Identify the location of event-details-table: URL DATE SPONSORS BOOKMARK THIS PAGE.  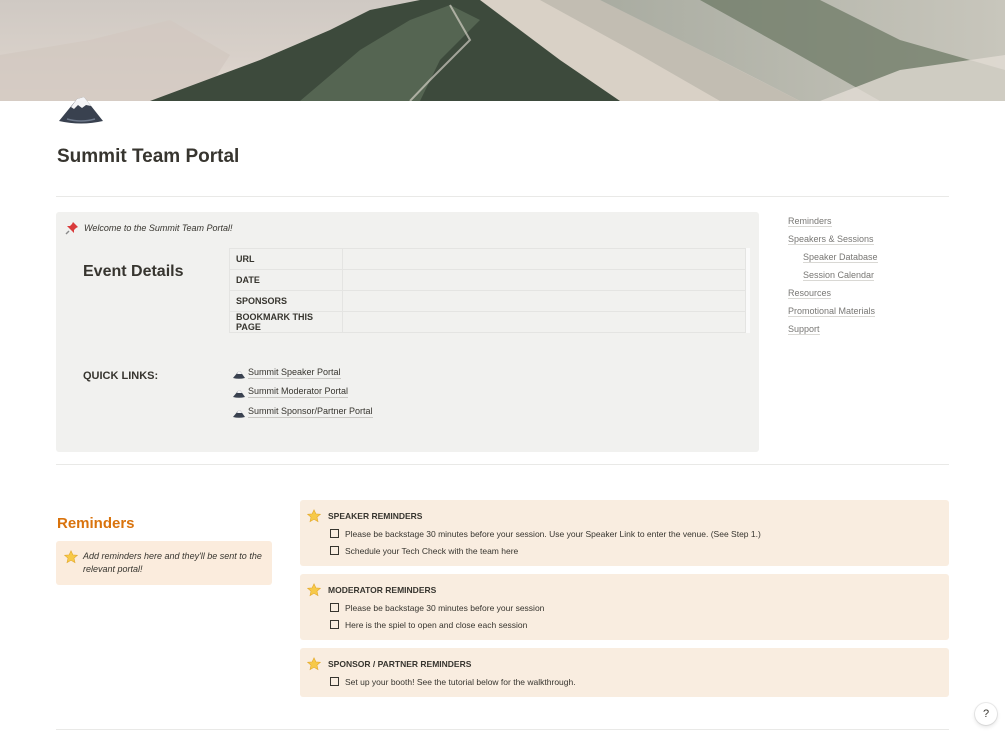
(489, 290).